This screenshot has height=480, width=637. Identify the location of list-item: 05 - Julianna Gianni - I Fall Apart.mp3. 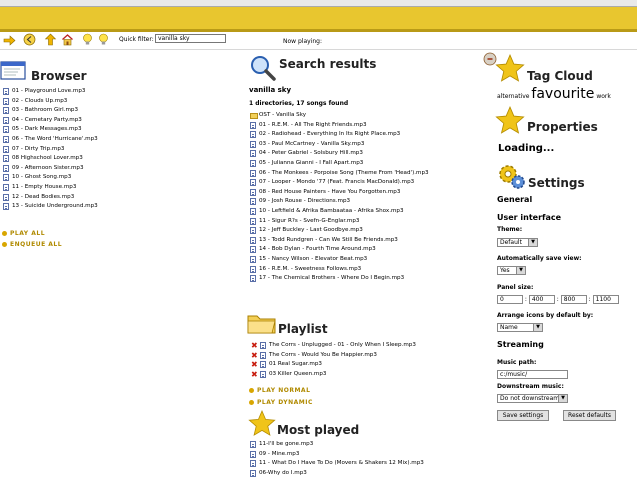
(339, 164).